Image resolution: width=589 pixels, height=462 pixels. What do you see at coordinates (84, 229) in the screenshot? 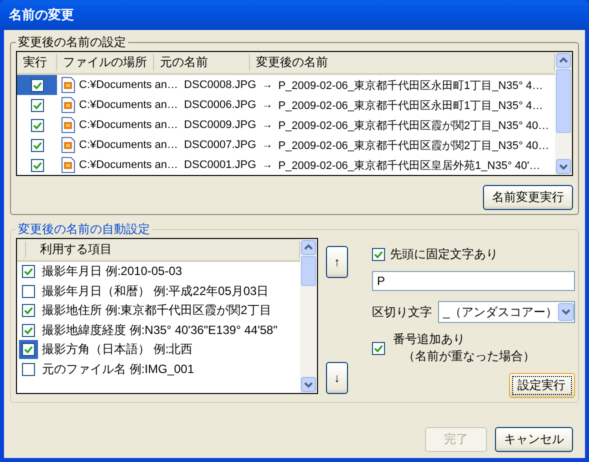
I see `group-title: 変更後の名前の自動設定` at bounding box center [84, 229].